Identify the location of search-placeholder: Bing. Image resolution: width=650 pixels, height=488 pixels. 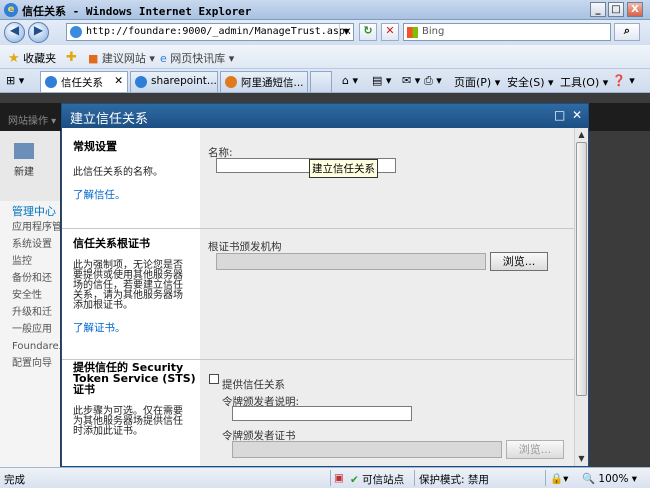
(433, 31).